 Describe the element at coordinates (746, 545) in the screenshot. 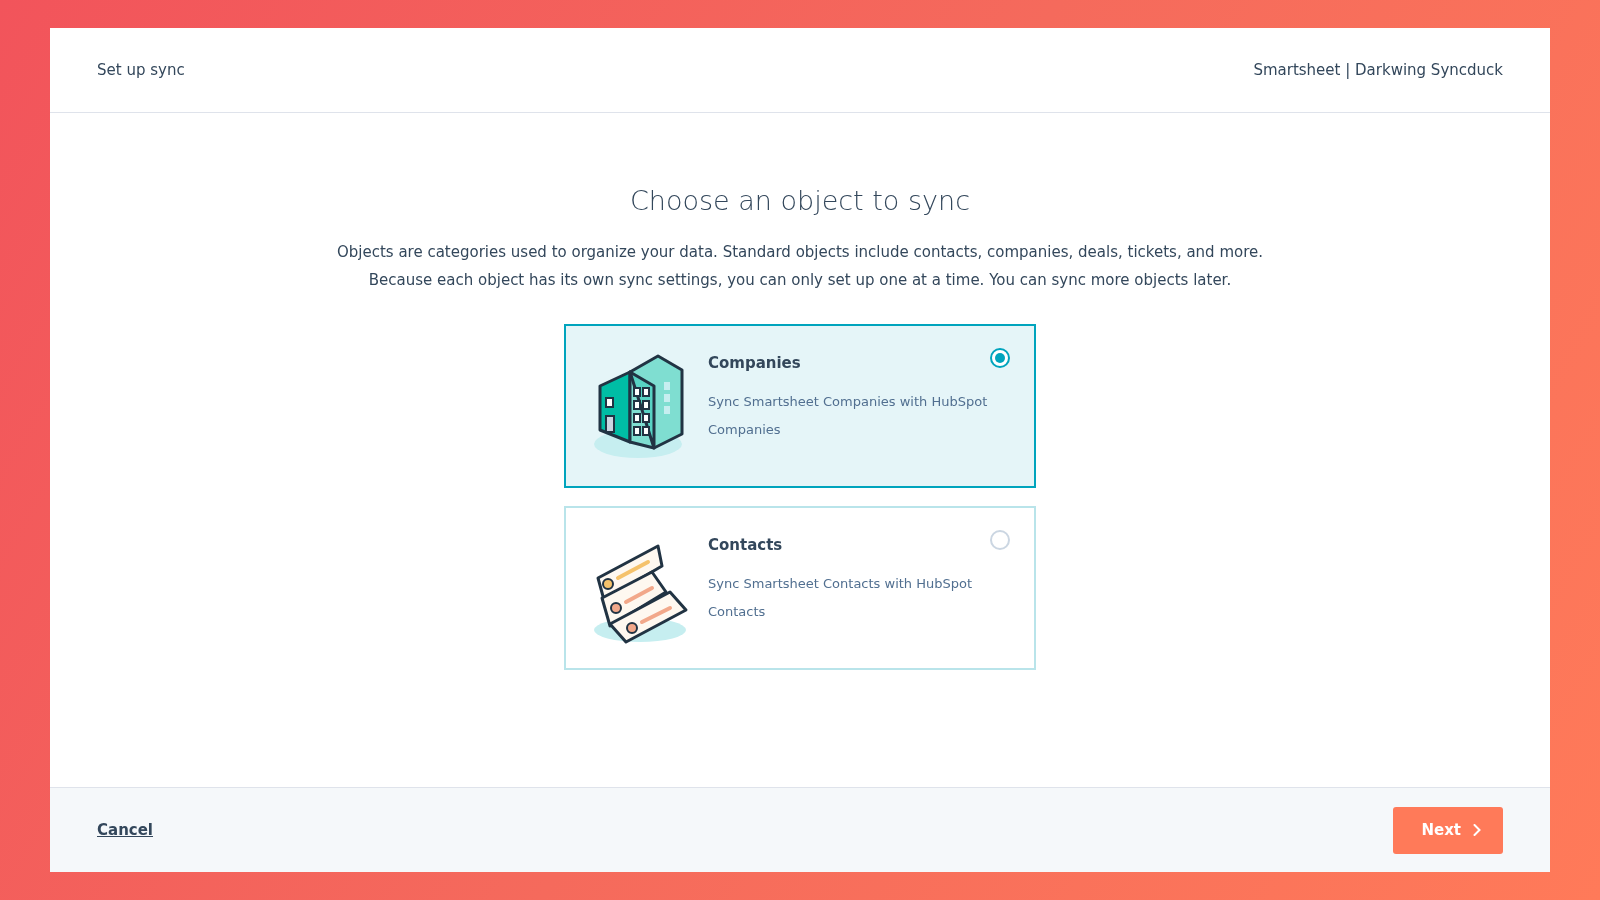

I see `option-title: Contacts` at that location.